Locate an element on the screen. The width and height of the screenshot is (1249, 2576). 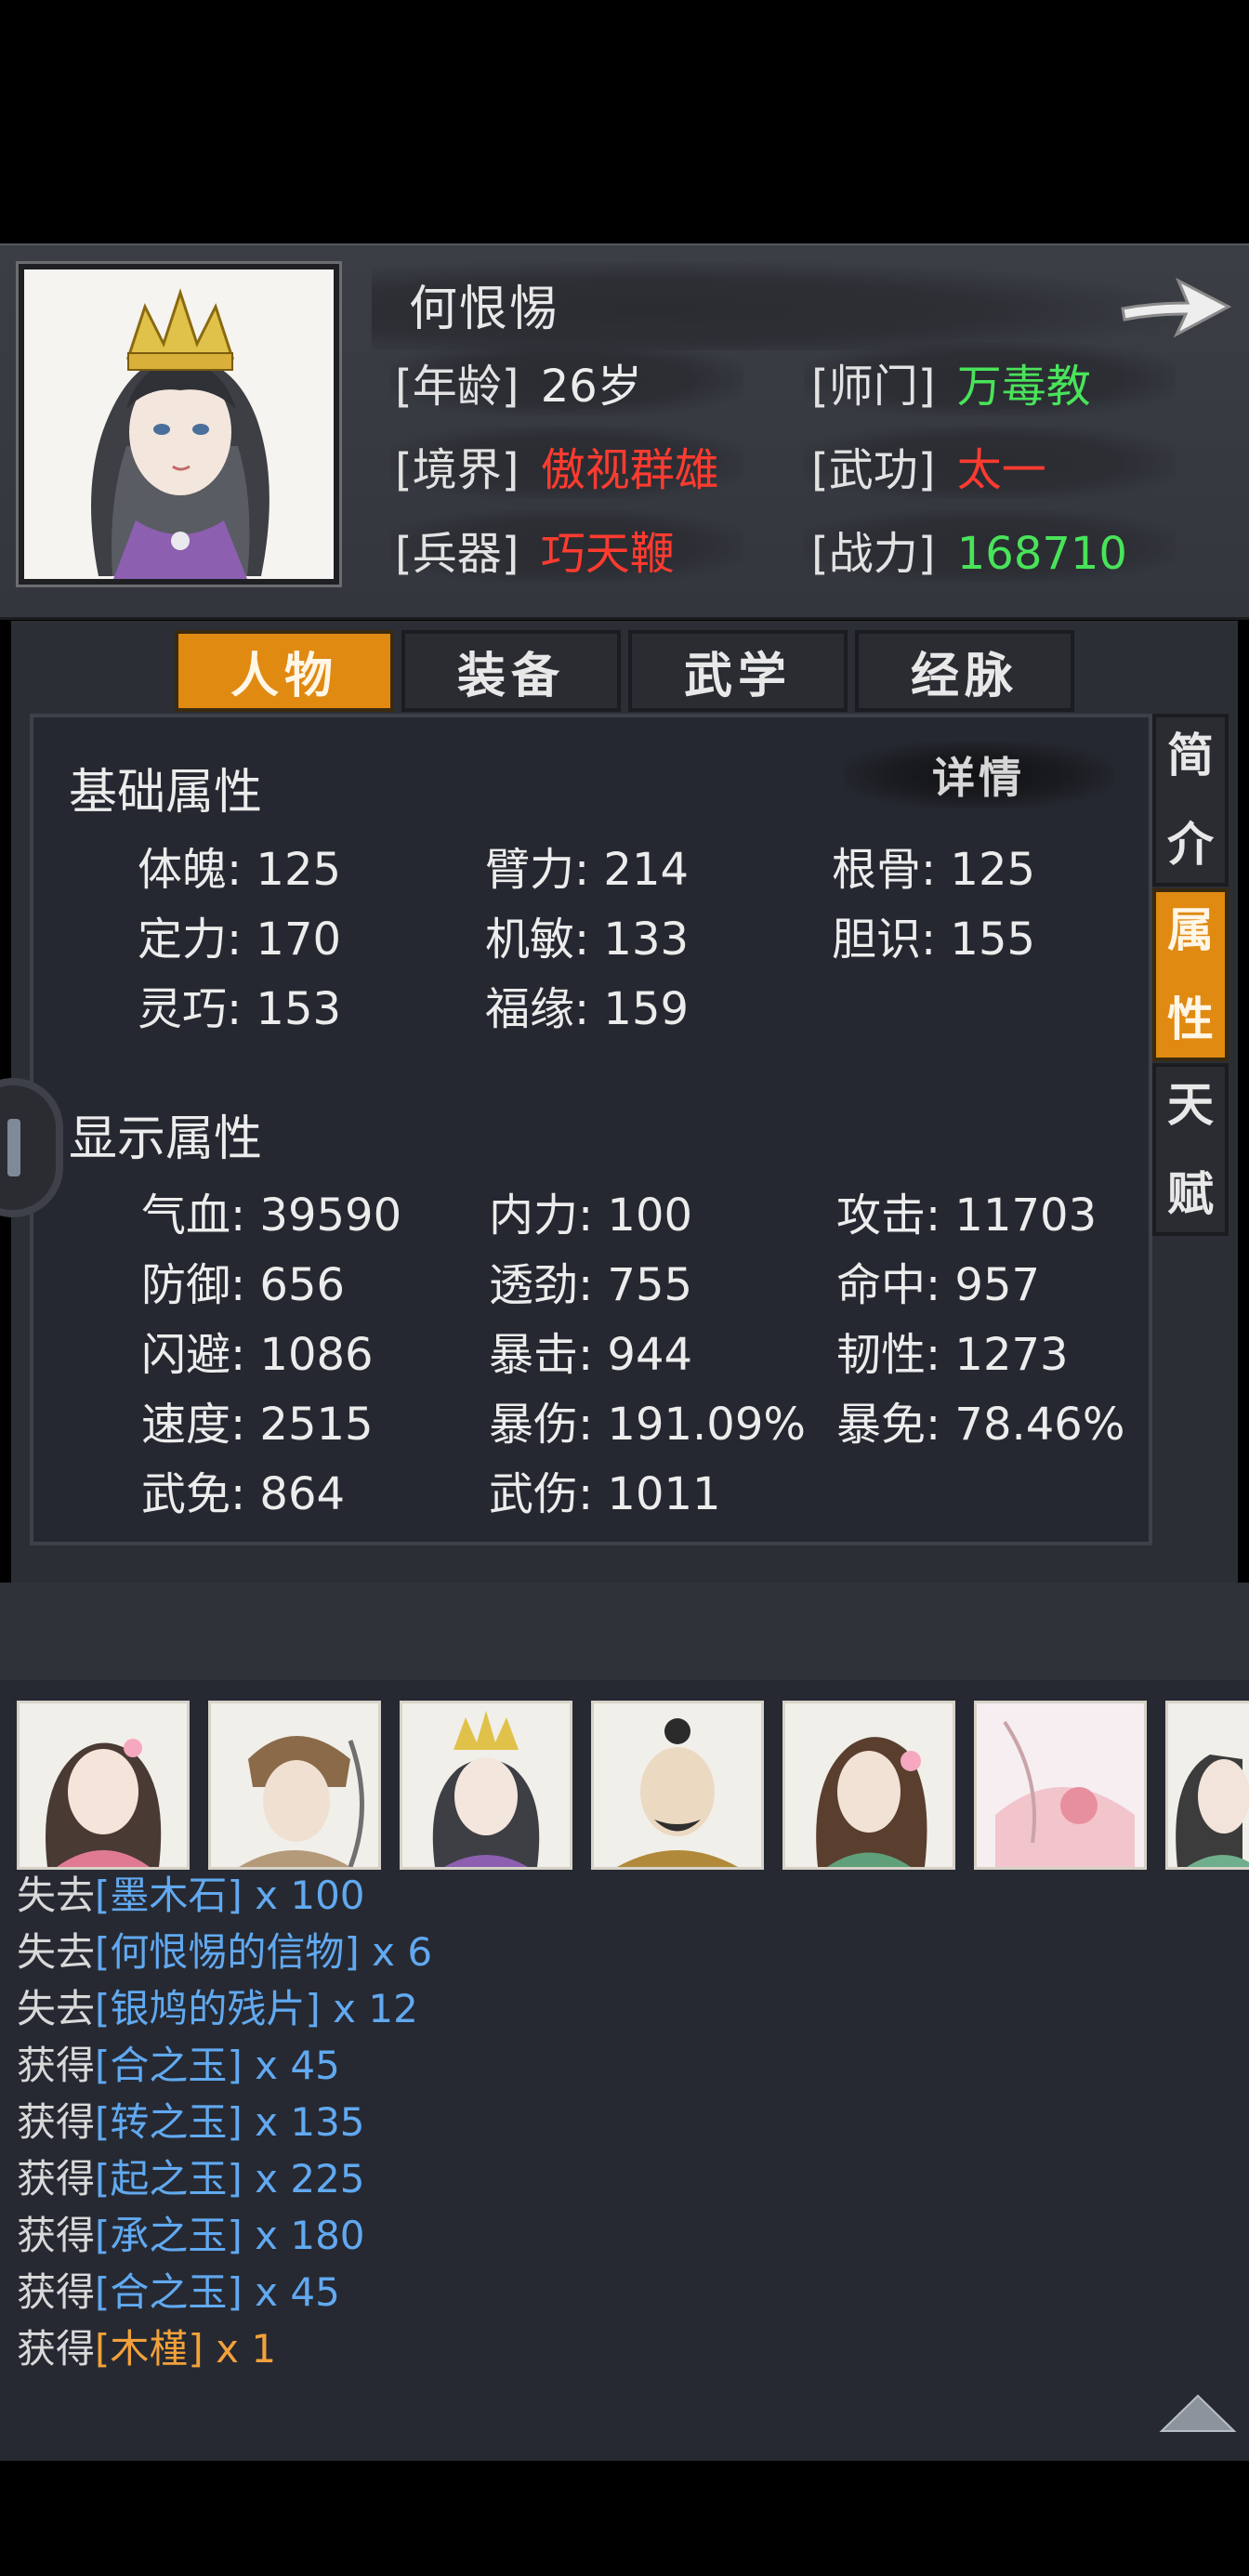
weapon-value: 巧天鞭 is located at coordinates (607, 554).